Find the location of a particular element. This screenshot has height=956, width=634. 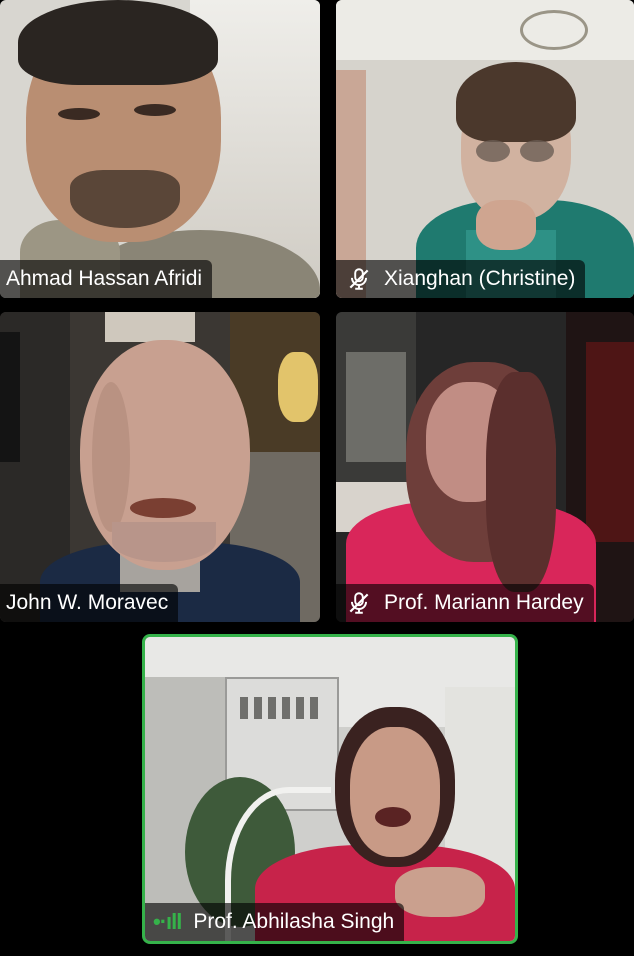

participant-name: John W. Moravec is located at coordinates (87, 602).